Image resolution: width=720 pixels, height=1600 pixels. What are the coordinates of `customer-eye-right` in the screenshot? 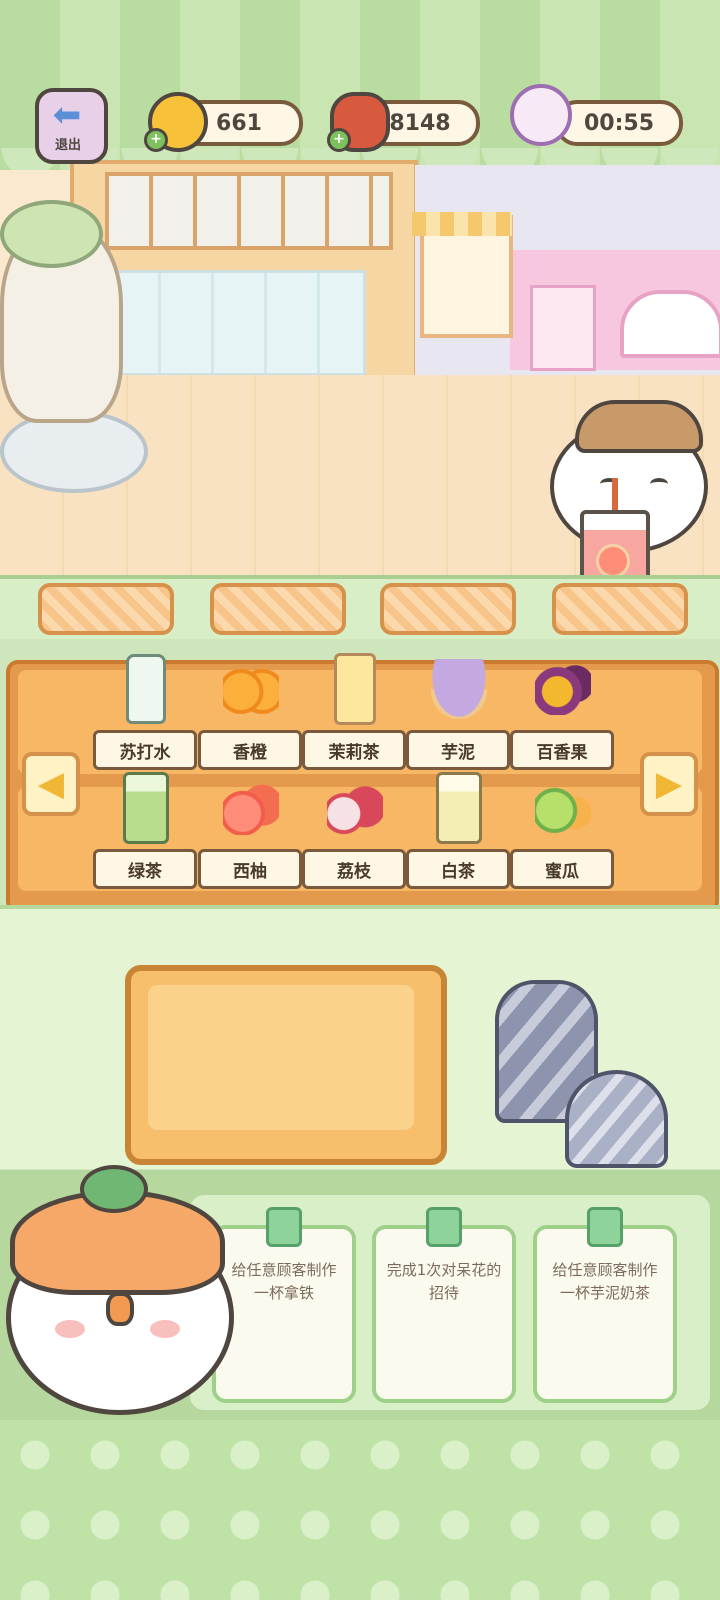 It's located at (659, 484).